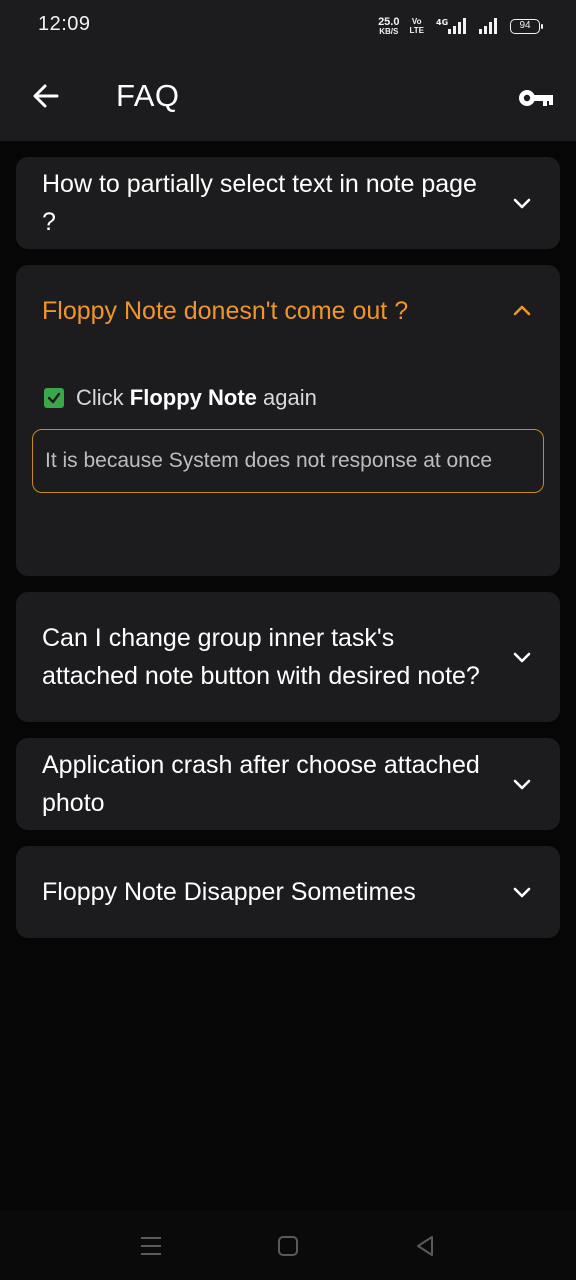 The image size is (576, 1280). I want to click on net-speed-unit: KB/S, so click(389, 31).